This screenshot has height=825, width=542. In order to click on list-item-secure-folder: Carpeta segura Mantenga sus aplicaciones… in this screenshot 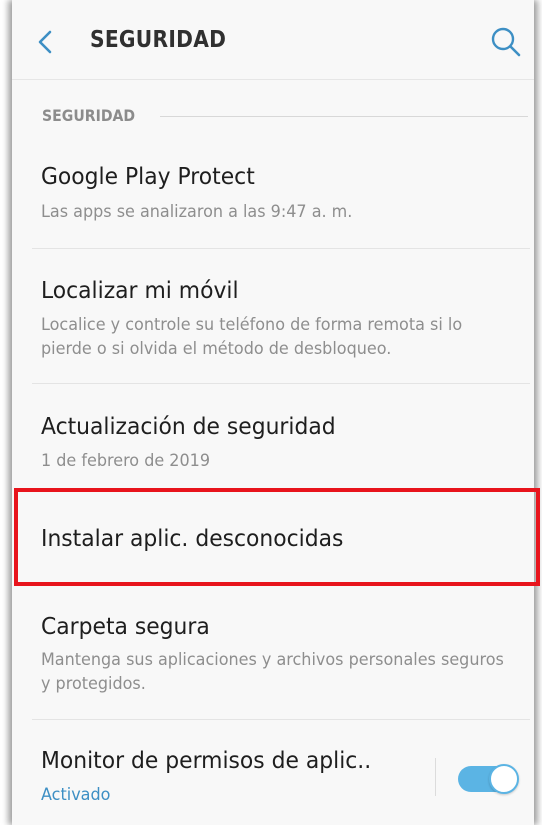, I will do `click(273, 658)`.